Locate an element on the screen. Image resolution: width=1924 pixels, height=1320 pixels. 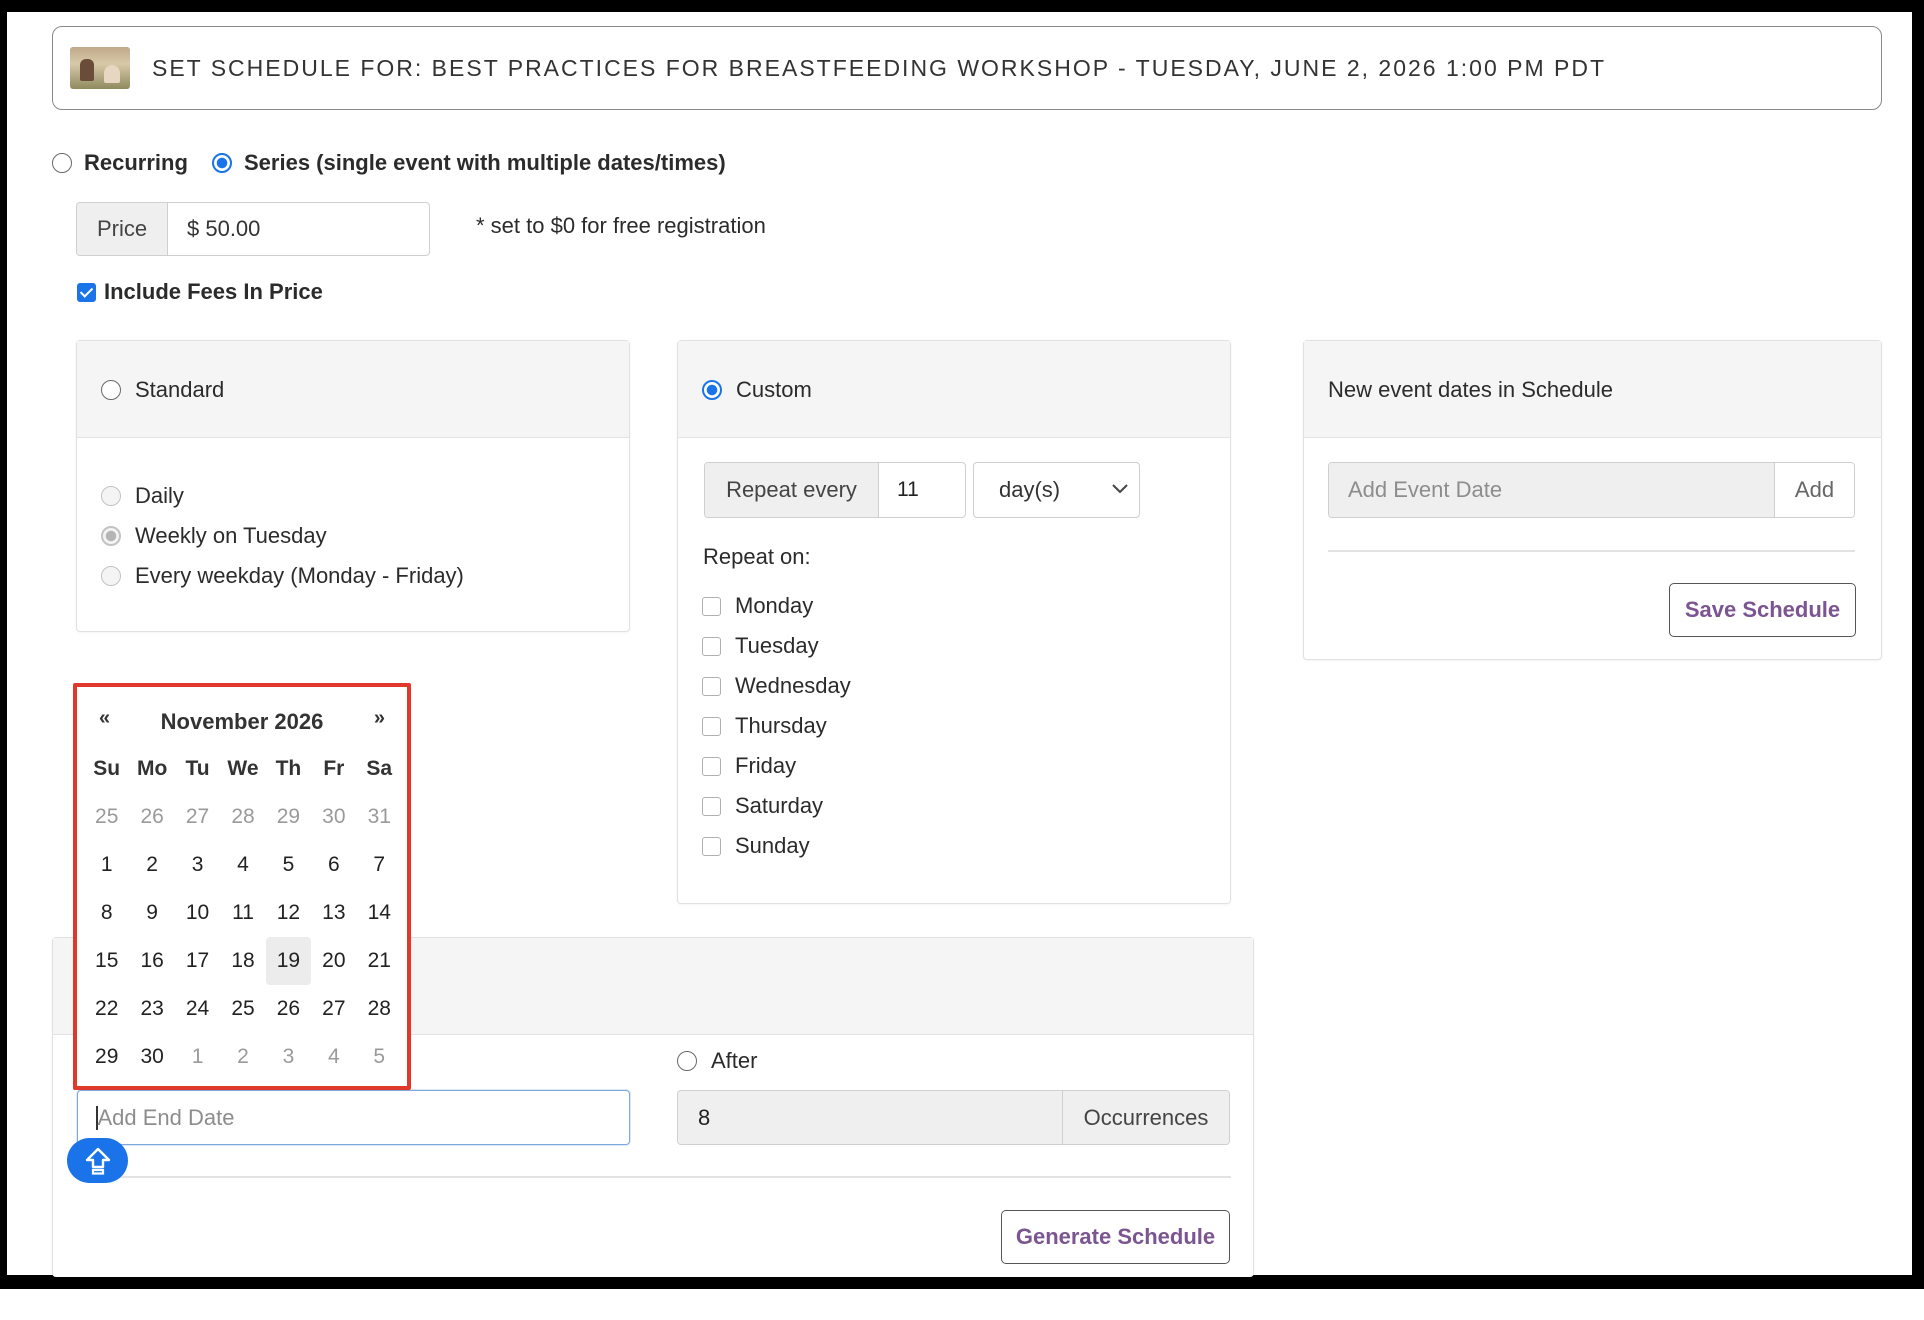
datepicker-prev-button: « is located at coordinates (104, 718).